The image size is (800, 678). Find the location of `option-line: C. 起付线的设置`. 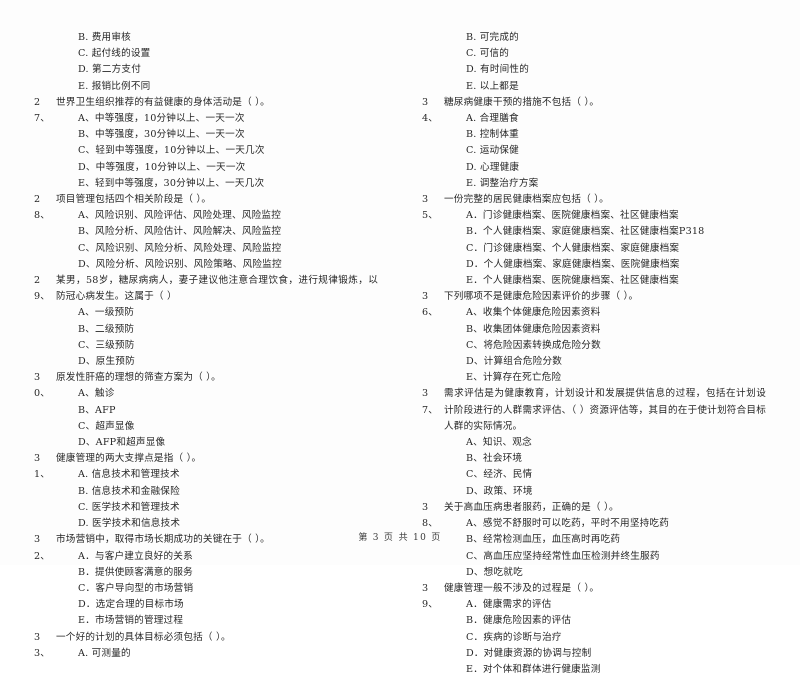

option-line: C. 起付线的设置 is located at coordinates (114, 54).